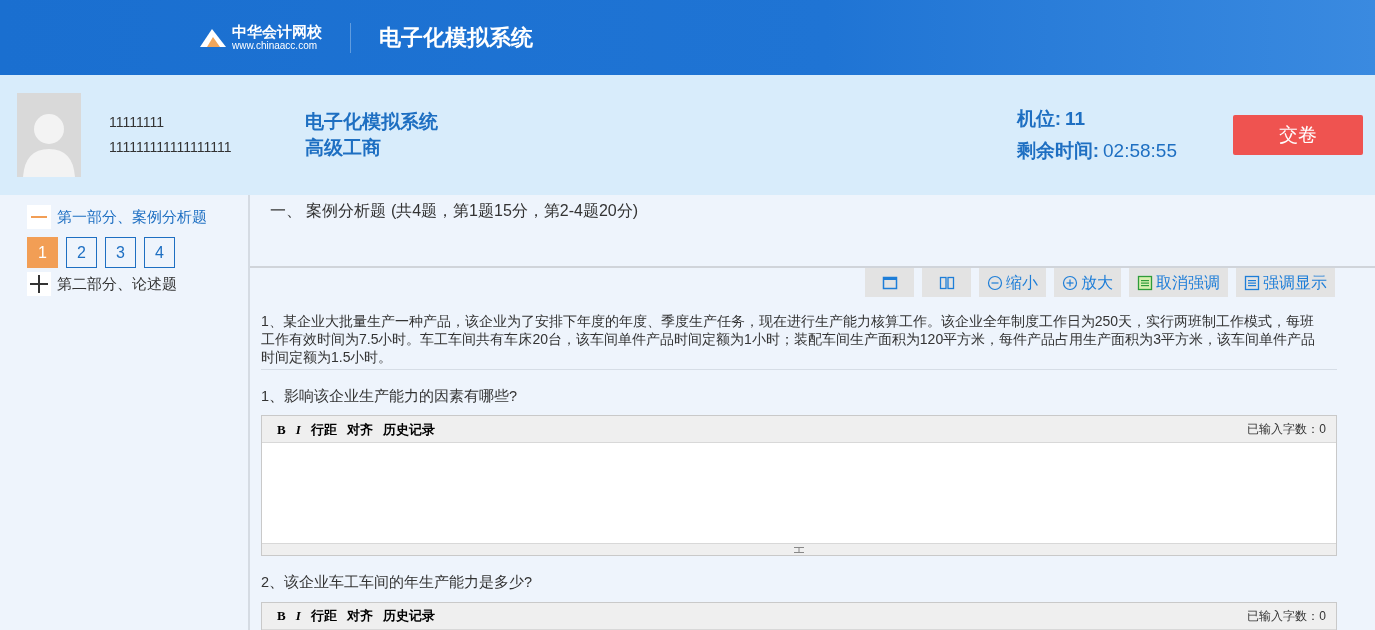 The image size is (1375, 630). I want to click on system-title: 电子化模拟系统, so click(456, 38).